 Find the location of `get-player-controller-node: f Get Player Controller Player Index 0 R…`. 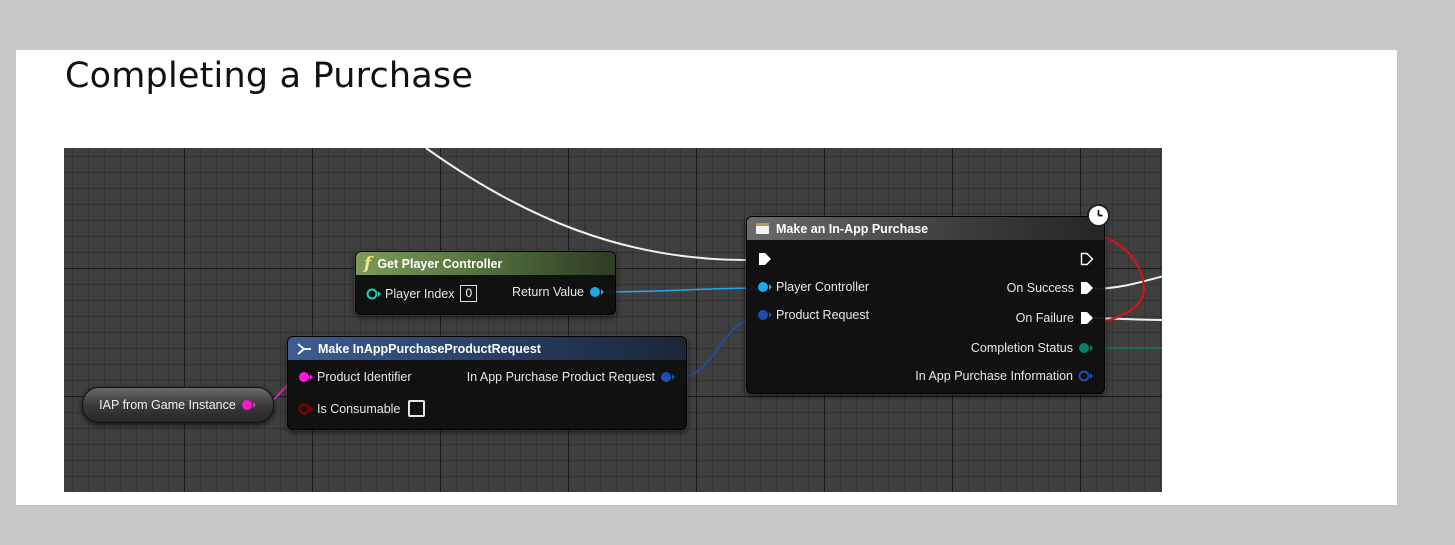

get-player-controller-node: f Get Player Controller Player Index 0 R… is located at coordinates (485, 283).